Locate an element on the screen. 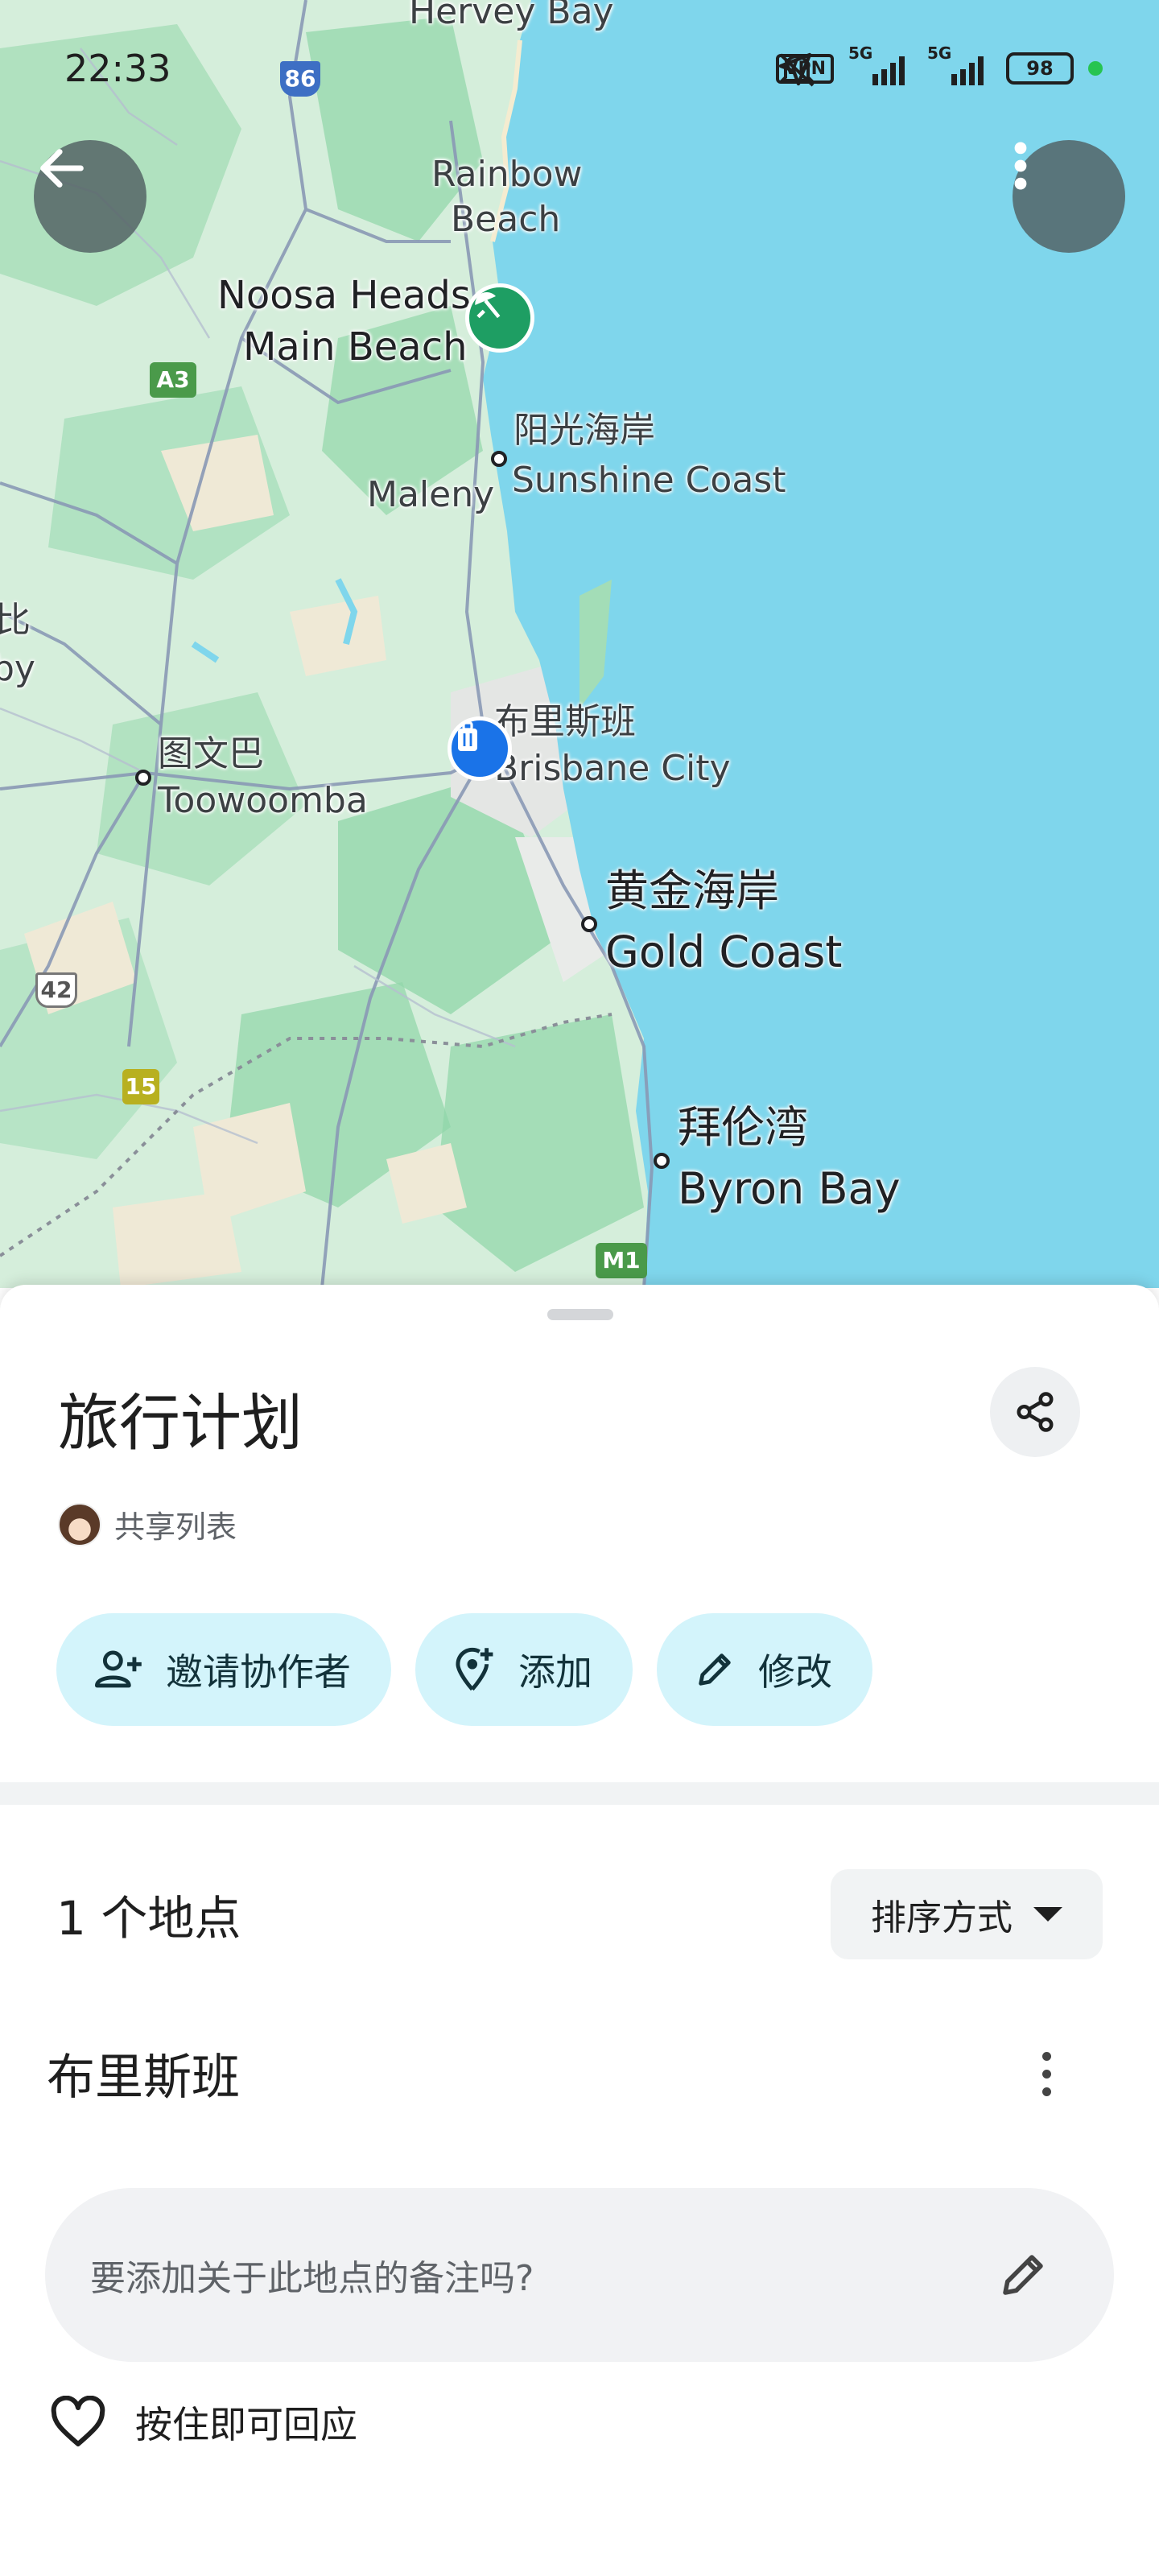  map-label-noosa: Noosa Heads is located at coordinates (344, 295).